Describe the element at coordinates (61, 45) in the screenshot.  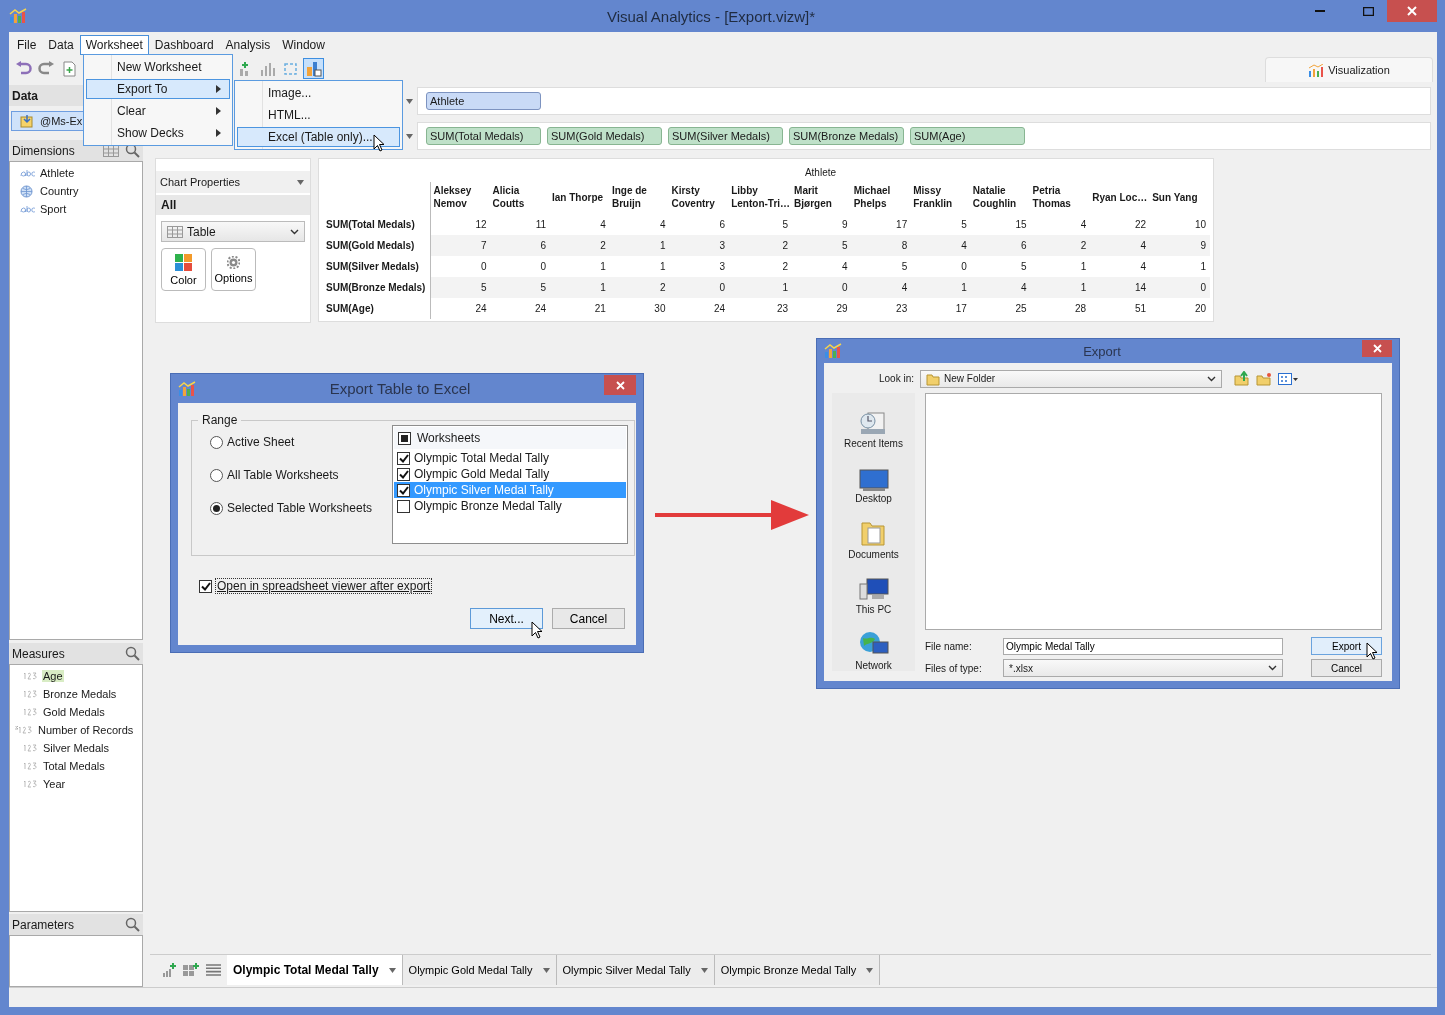
I see `menu-item: Data` at that location.